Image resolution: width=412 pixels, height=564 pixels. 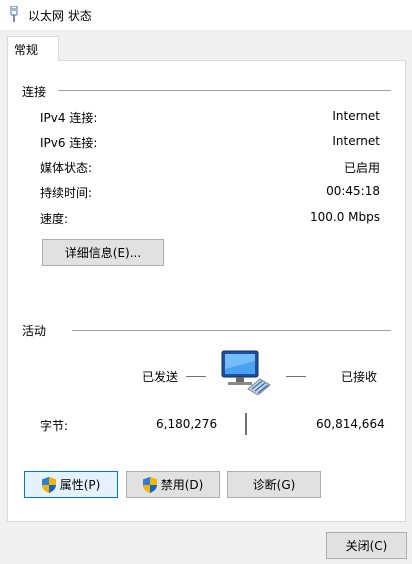 I want to click on sent-dash, so click(x=196, y=376).